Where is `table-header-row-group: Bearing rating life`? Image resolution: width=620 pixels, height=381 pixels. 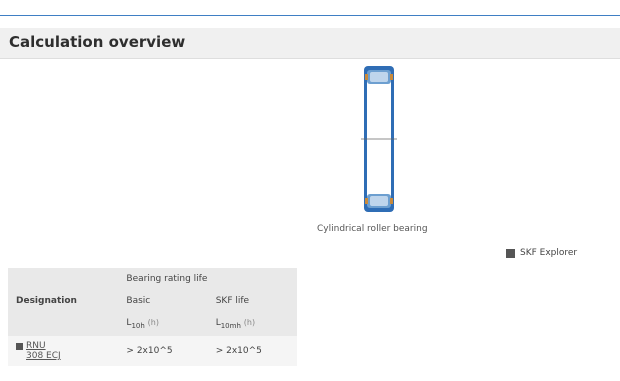
table-header-row-group: Bearing rating life is located at coordinates (152, 279).